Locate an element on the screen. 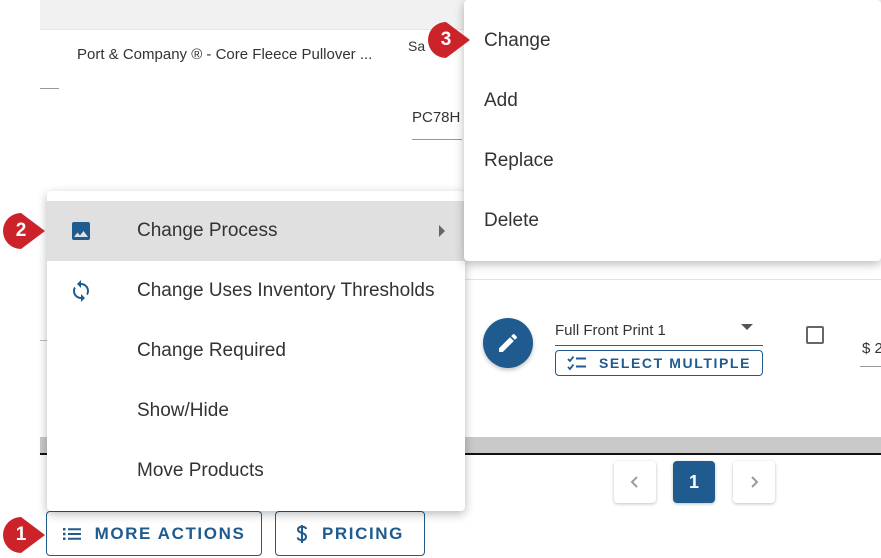  menu-item-change-required: Change Required is located at coordinates (256, 351).